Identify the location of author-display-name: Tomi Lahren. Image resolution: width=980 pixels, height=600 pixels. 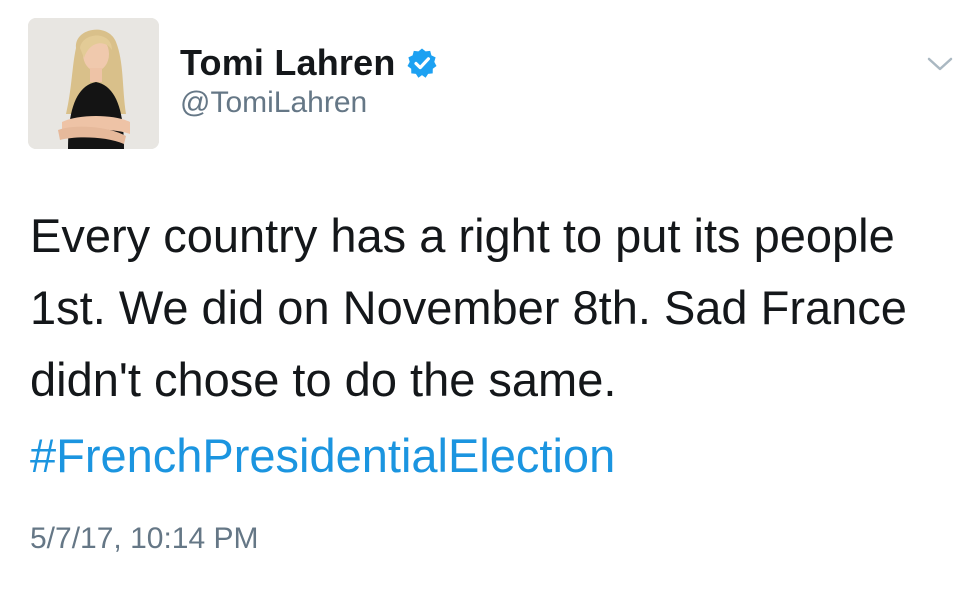
(288, 63).